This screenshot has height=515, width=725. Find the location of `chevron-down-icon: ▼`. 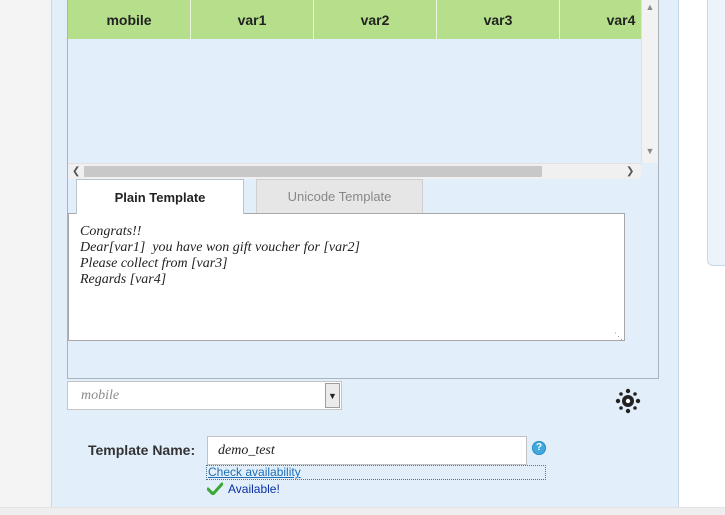

chevron-down-icon: ▼ is located at coordinates (332, 395).